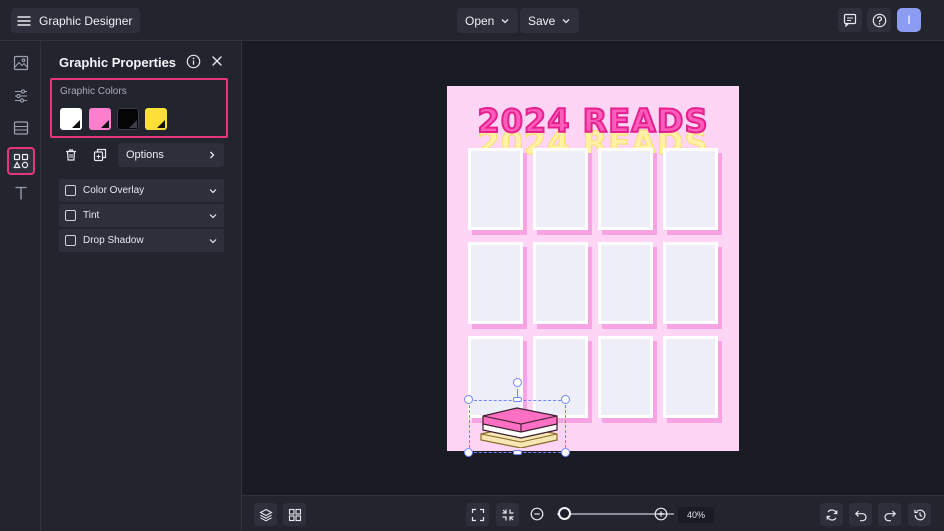 The image size is (944, 531). I want to click on shrink-icon, so click(508, 515).